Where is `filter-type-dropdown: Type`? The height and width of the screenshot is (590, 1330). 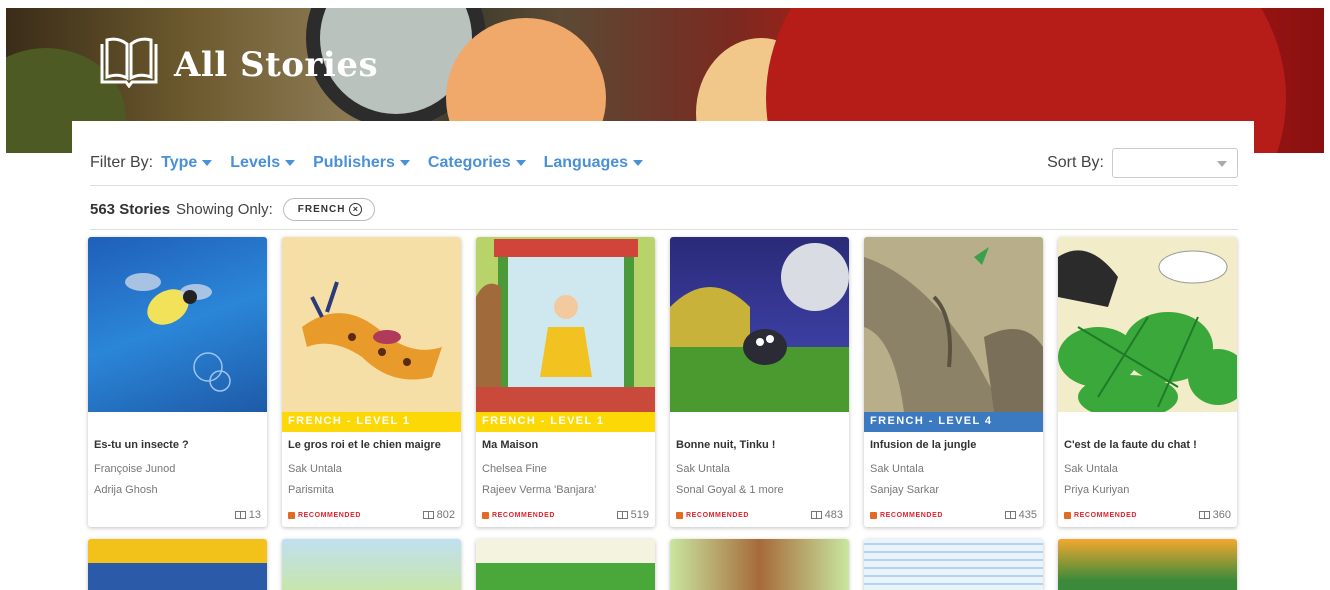
filter-type-dropdown: Type is located at coordinates (187, 163).